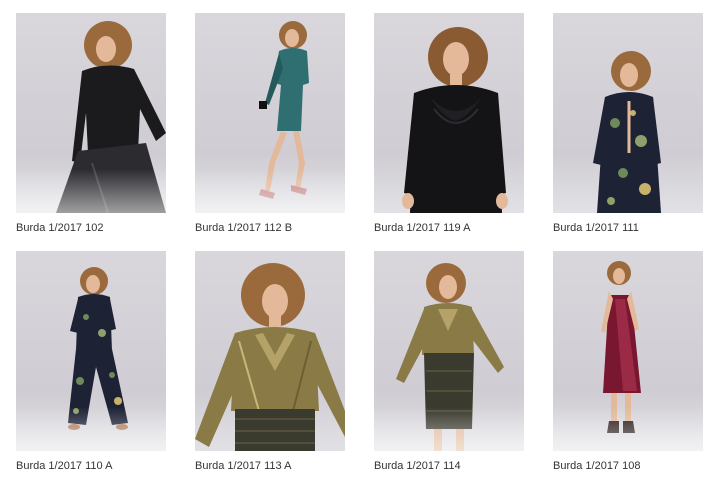 The image size is (711, 485). Describe the element at coordinates (270, 228) in the screenshot. I see `product-caption: Burda 1/2017 112 B` at that location.